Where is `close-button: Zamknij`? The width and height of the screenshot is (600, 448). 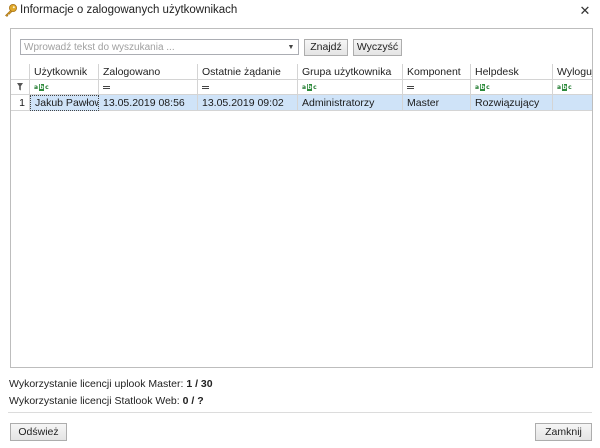
close-button: Zamknij is located at coordinates (563, 432).